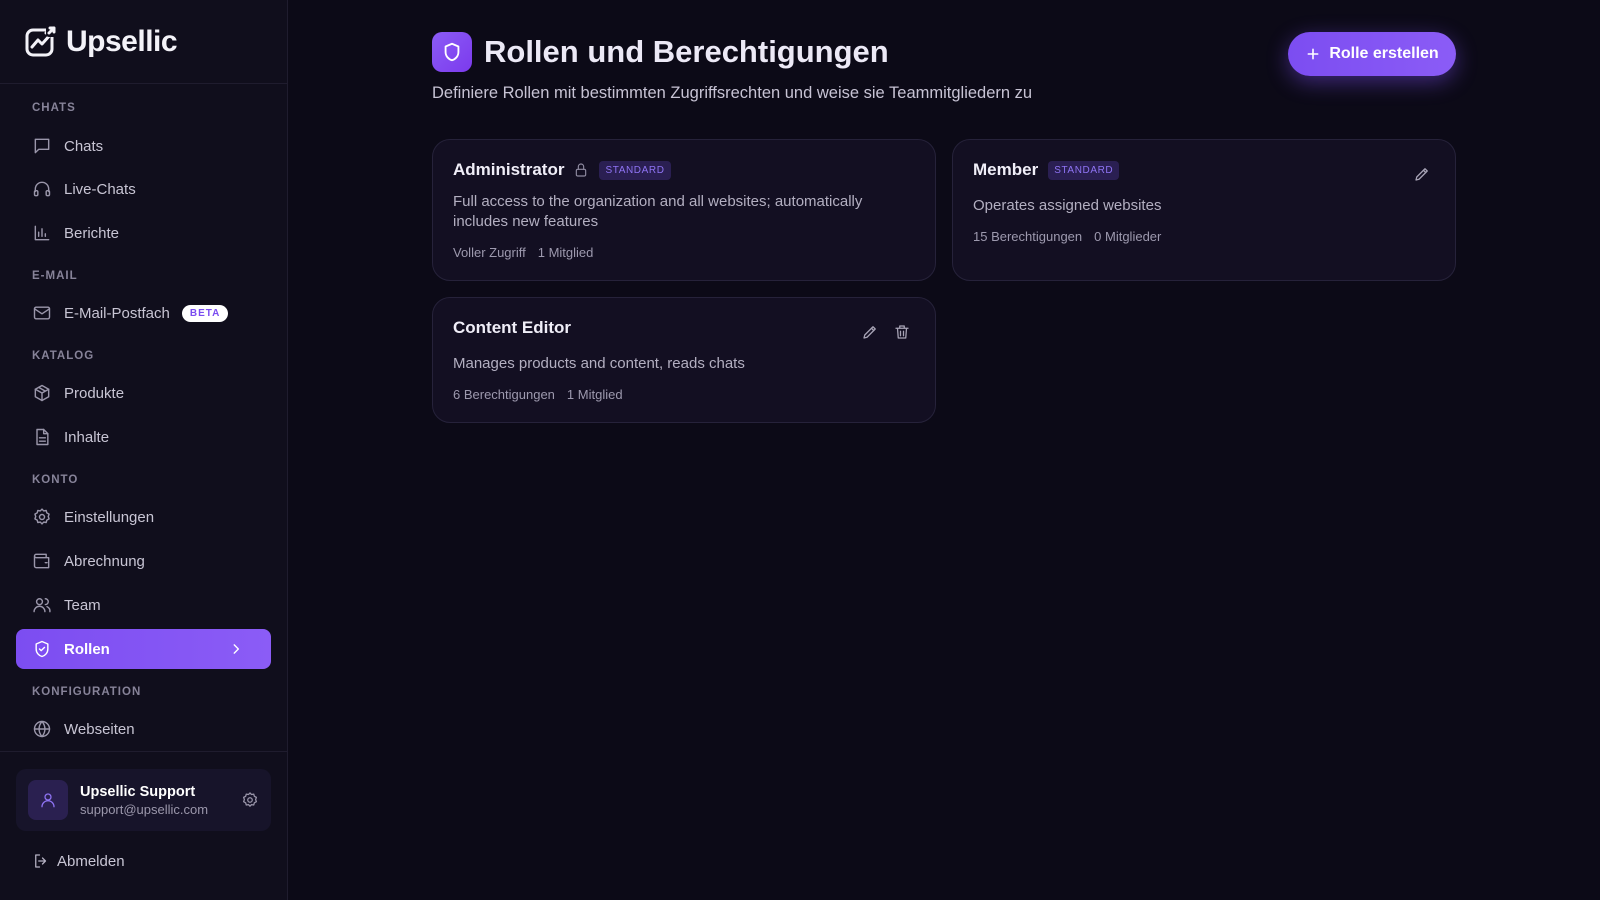 The height and width of the screenshot is (900, 1600). Describe the element at coordinates (581, 170) in the screenshot. I see `lock-icon` at that location.